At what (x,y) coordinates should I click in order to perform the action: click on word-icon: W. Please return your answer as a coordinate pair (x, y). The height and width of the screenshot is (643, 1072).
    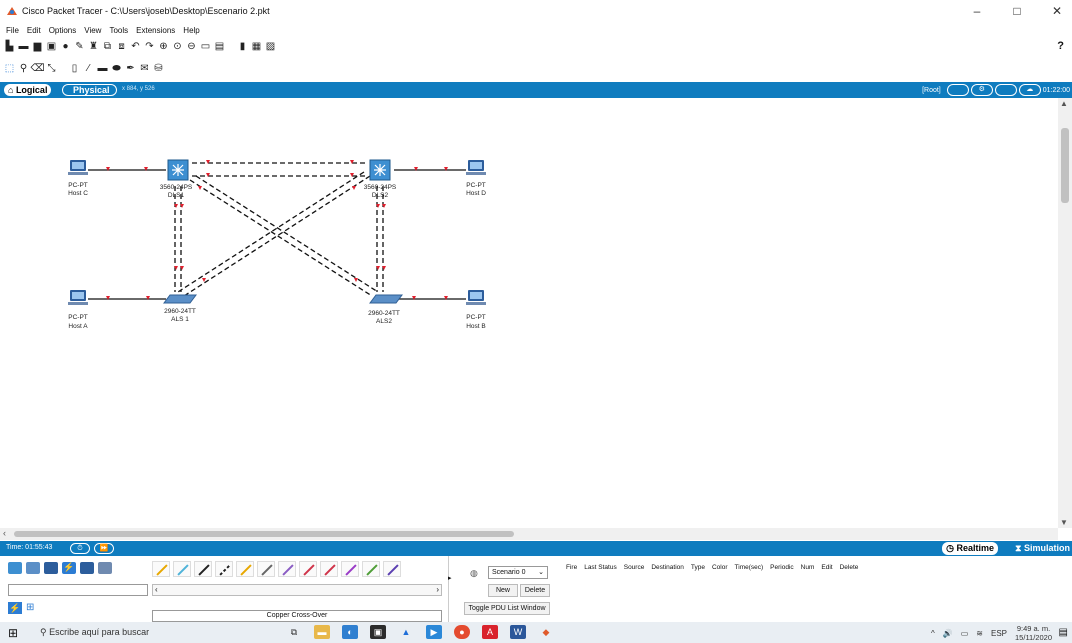
    Looking at the image, I should click on (518, 632).